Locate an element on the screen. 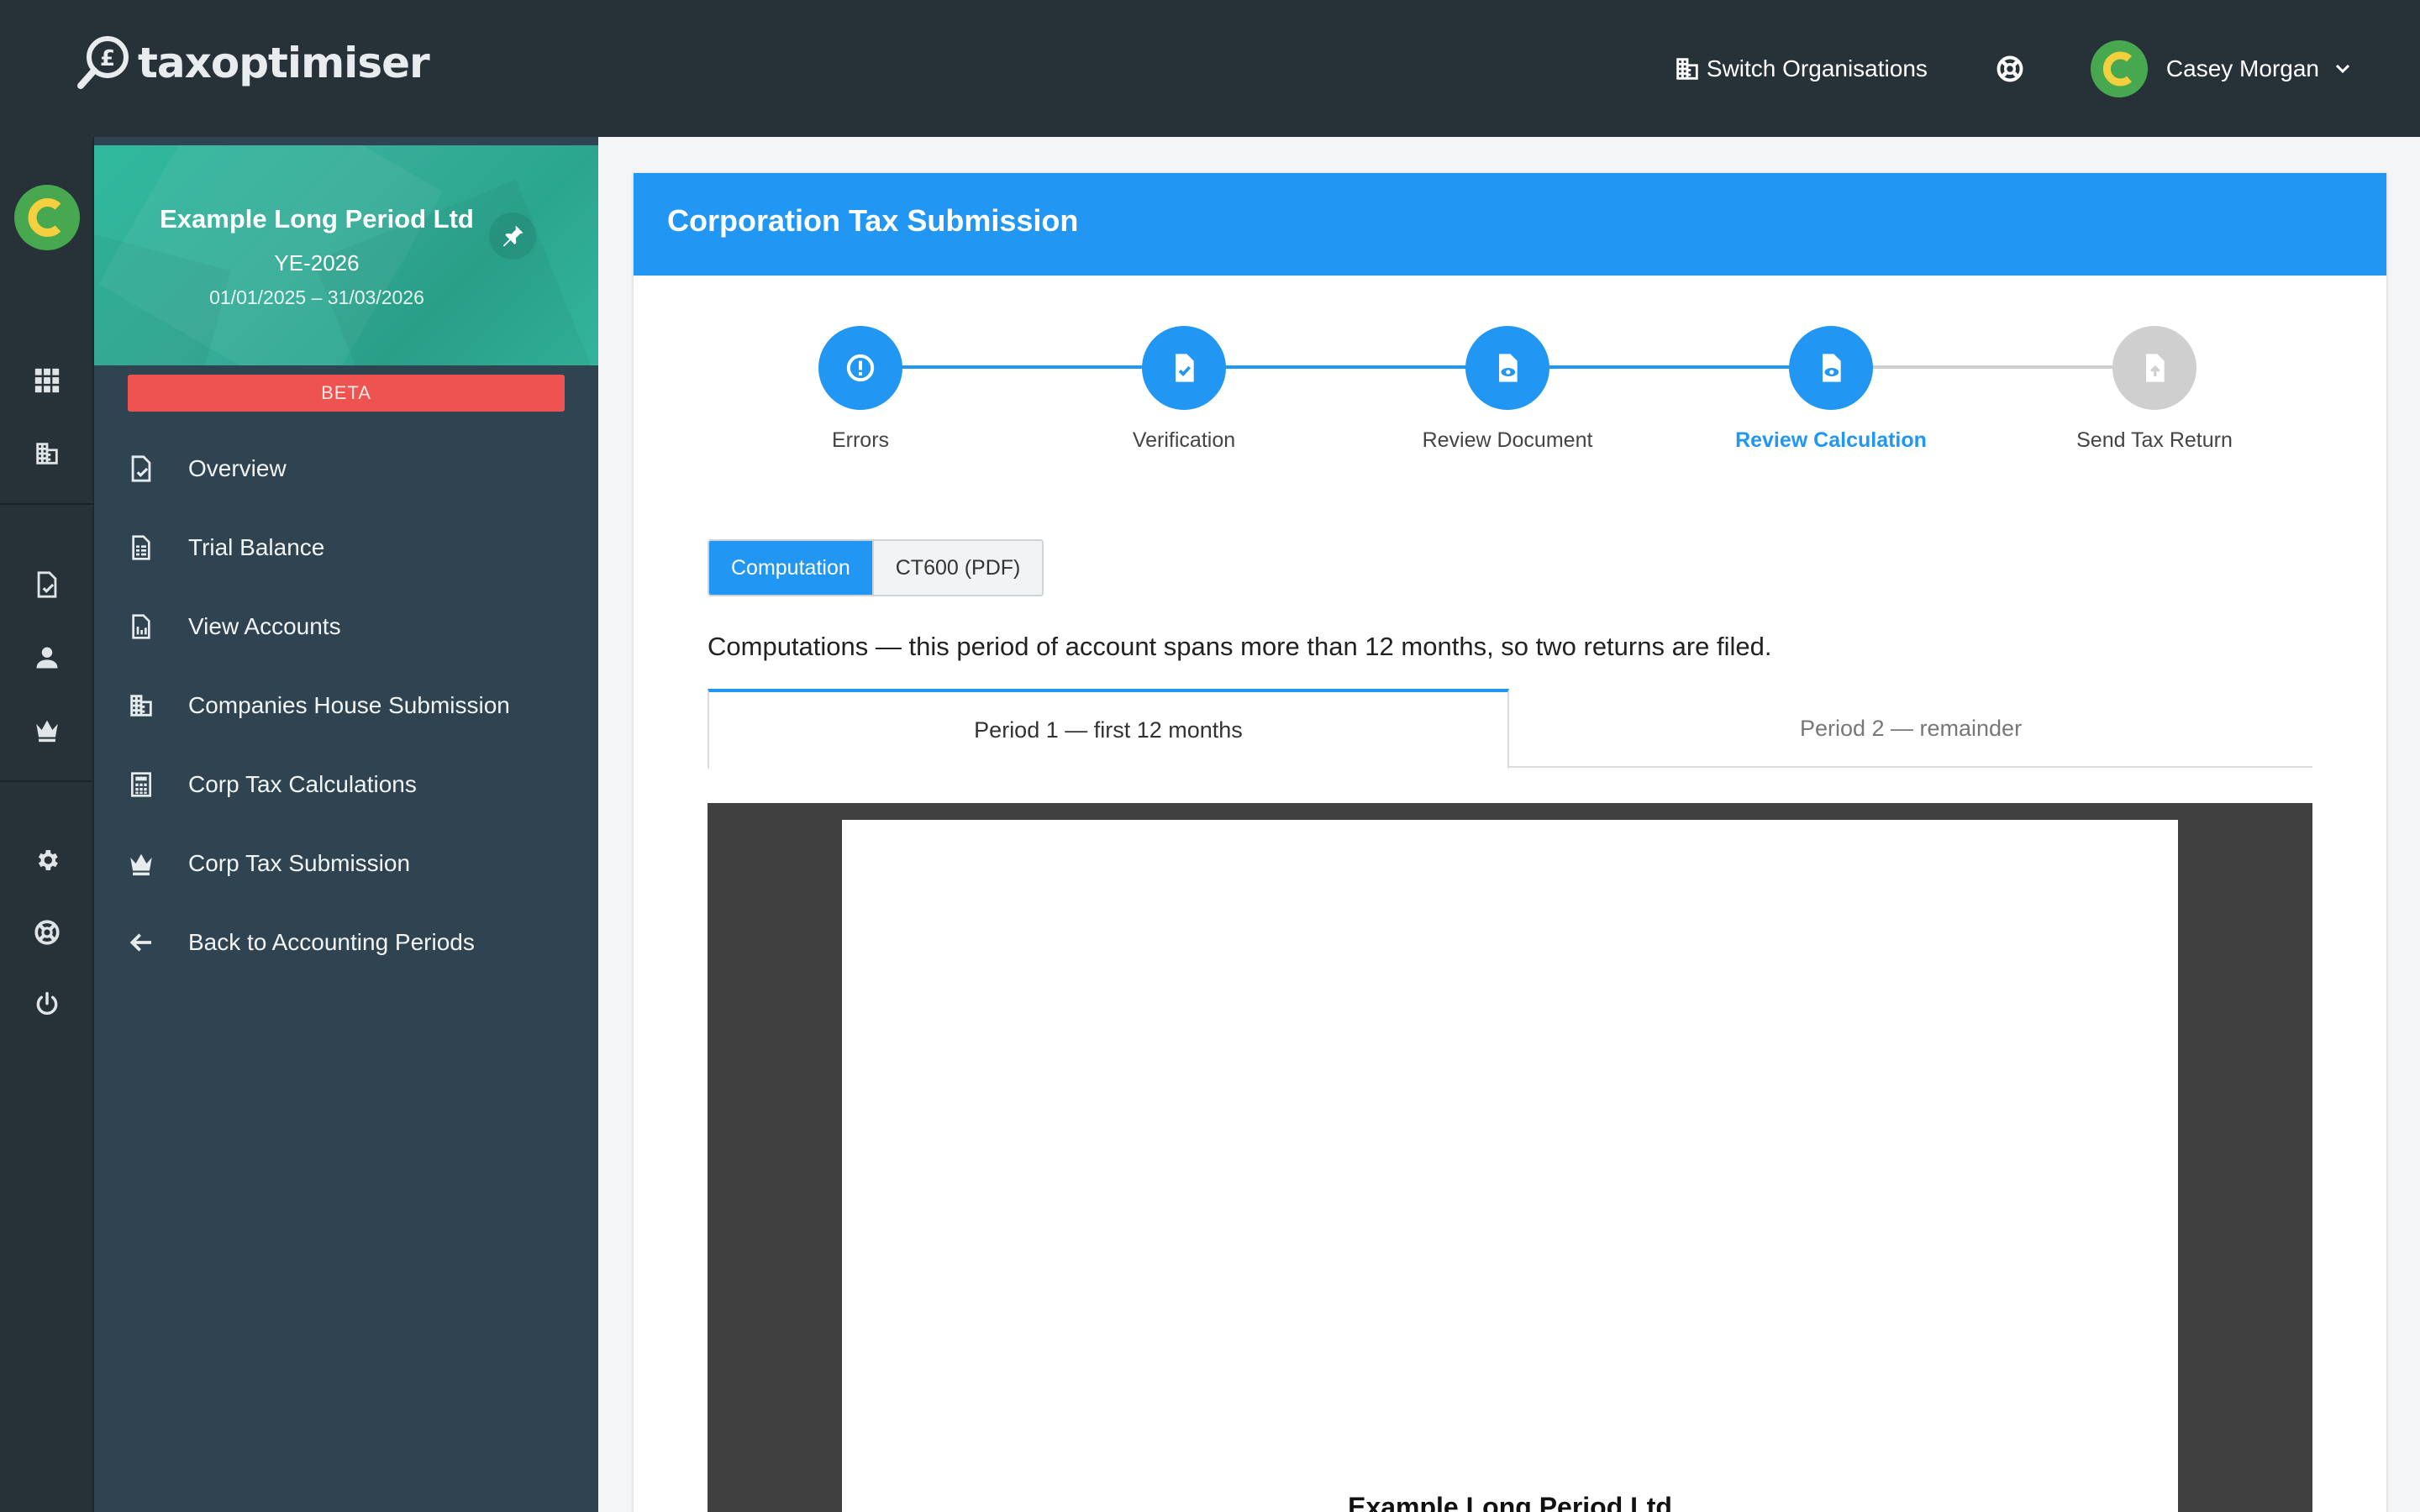 The height and width of the screenshot is (1512, 2420). chevron-down-icon is located at coordinates (2342, 68).